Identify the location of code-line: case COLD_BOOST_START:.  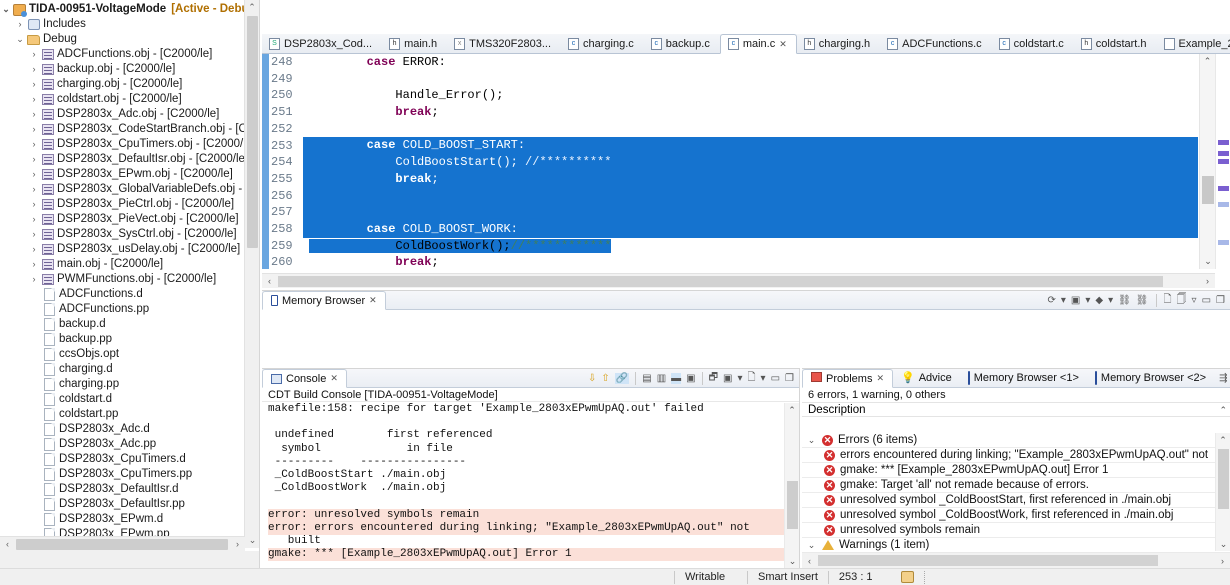
(750, 146).